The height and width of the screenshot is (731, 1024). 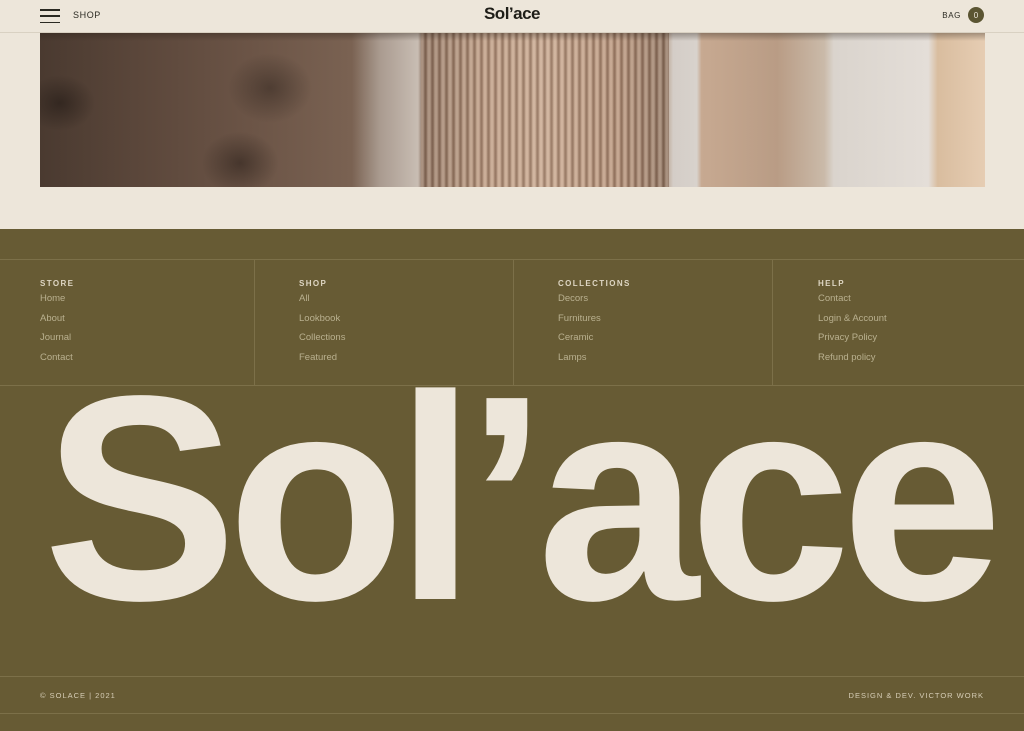 What do you see at coordinates (229, 110) in the screenshot?
I see `hero-blur-overlay` at bounding box center [229, 110].